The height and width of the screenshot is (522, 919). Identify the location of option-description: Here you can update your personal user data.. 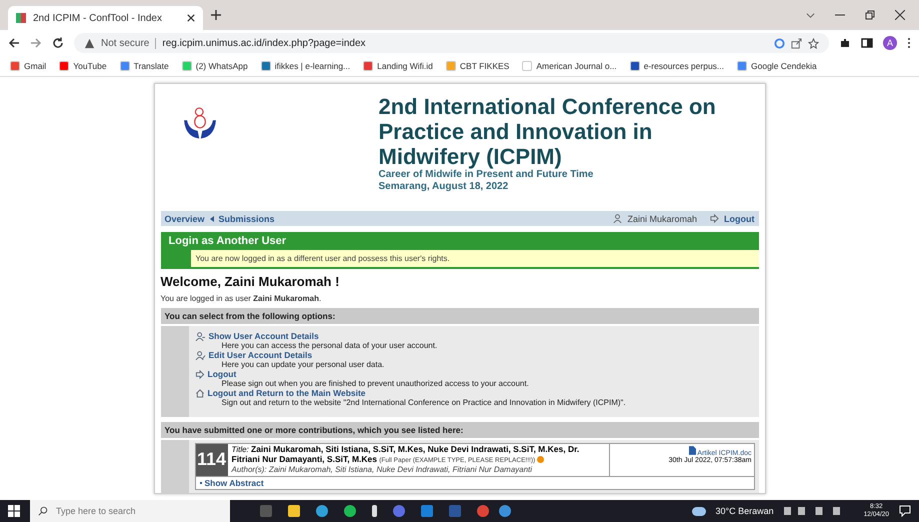
(304, 364).